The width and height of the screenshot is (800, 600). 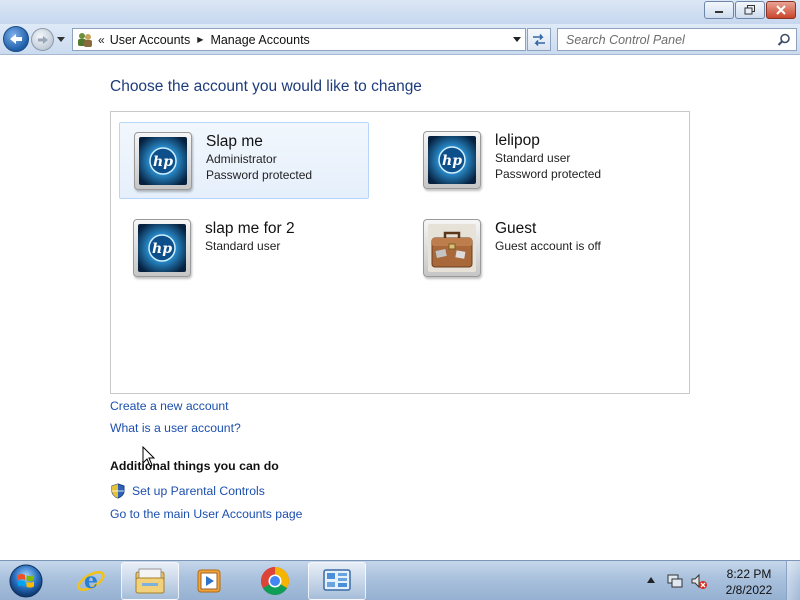 I want to click on taskbar-windows-explorer, so click(x=150, y=581).